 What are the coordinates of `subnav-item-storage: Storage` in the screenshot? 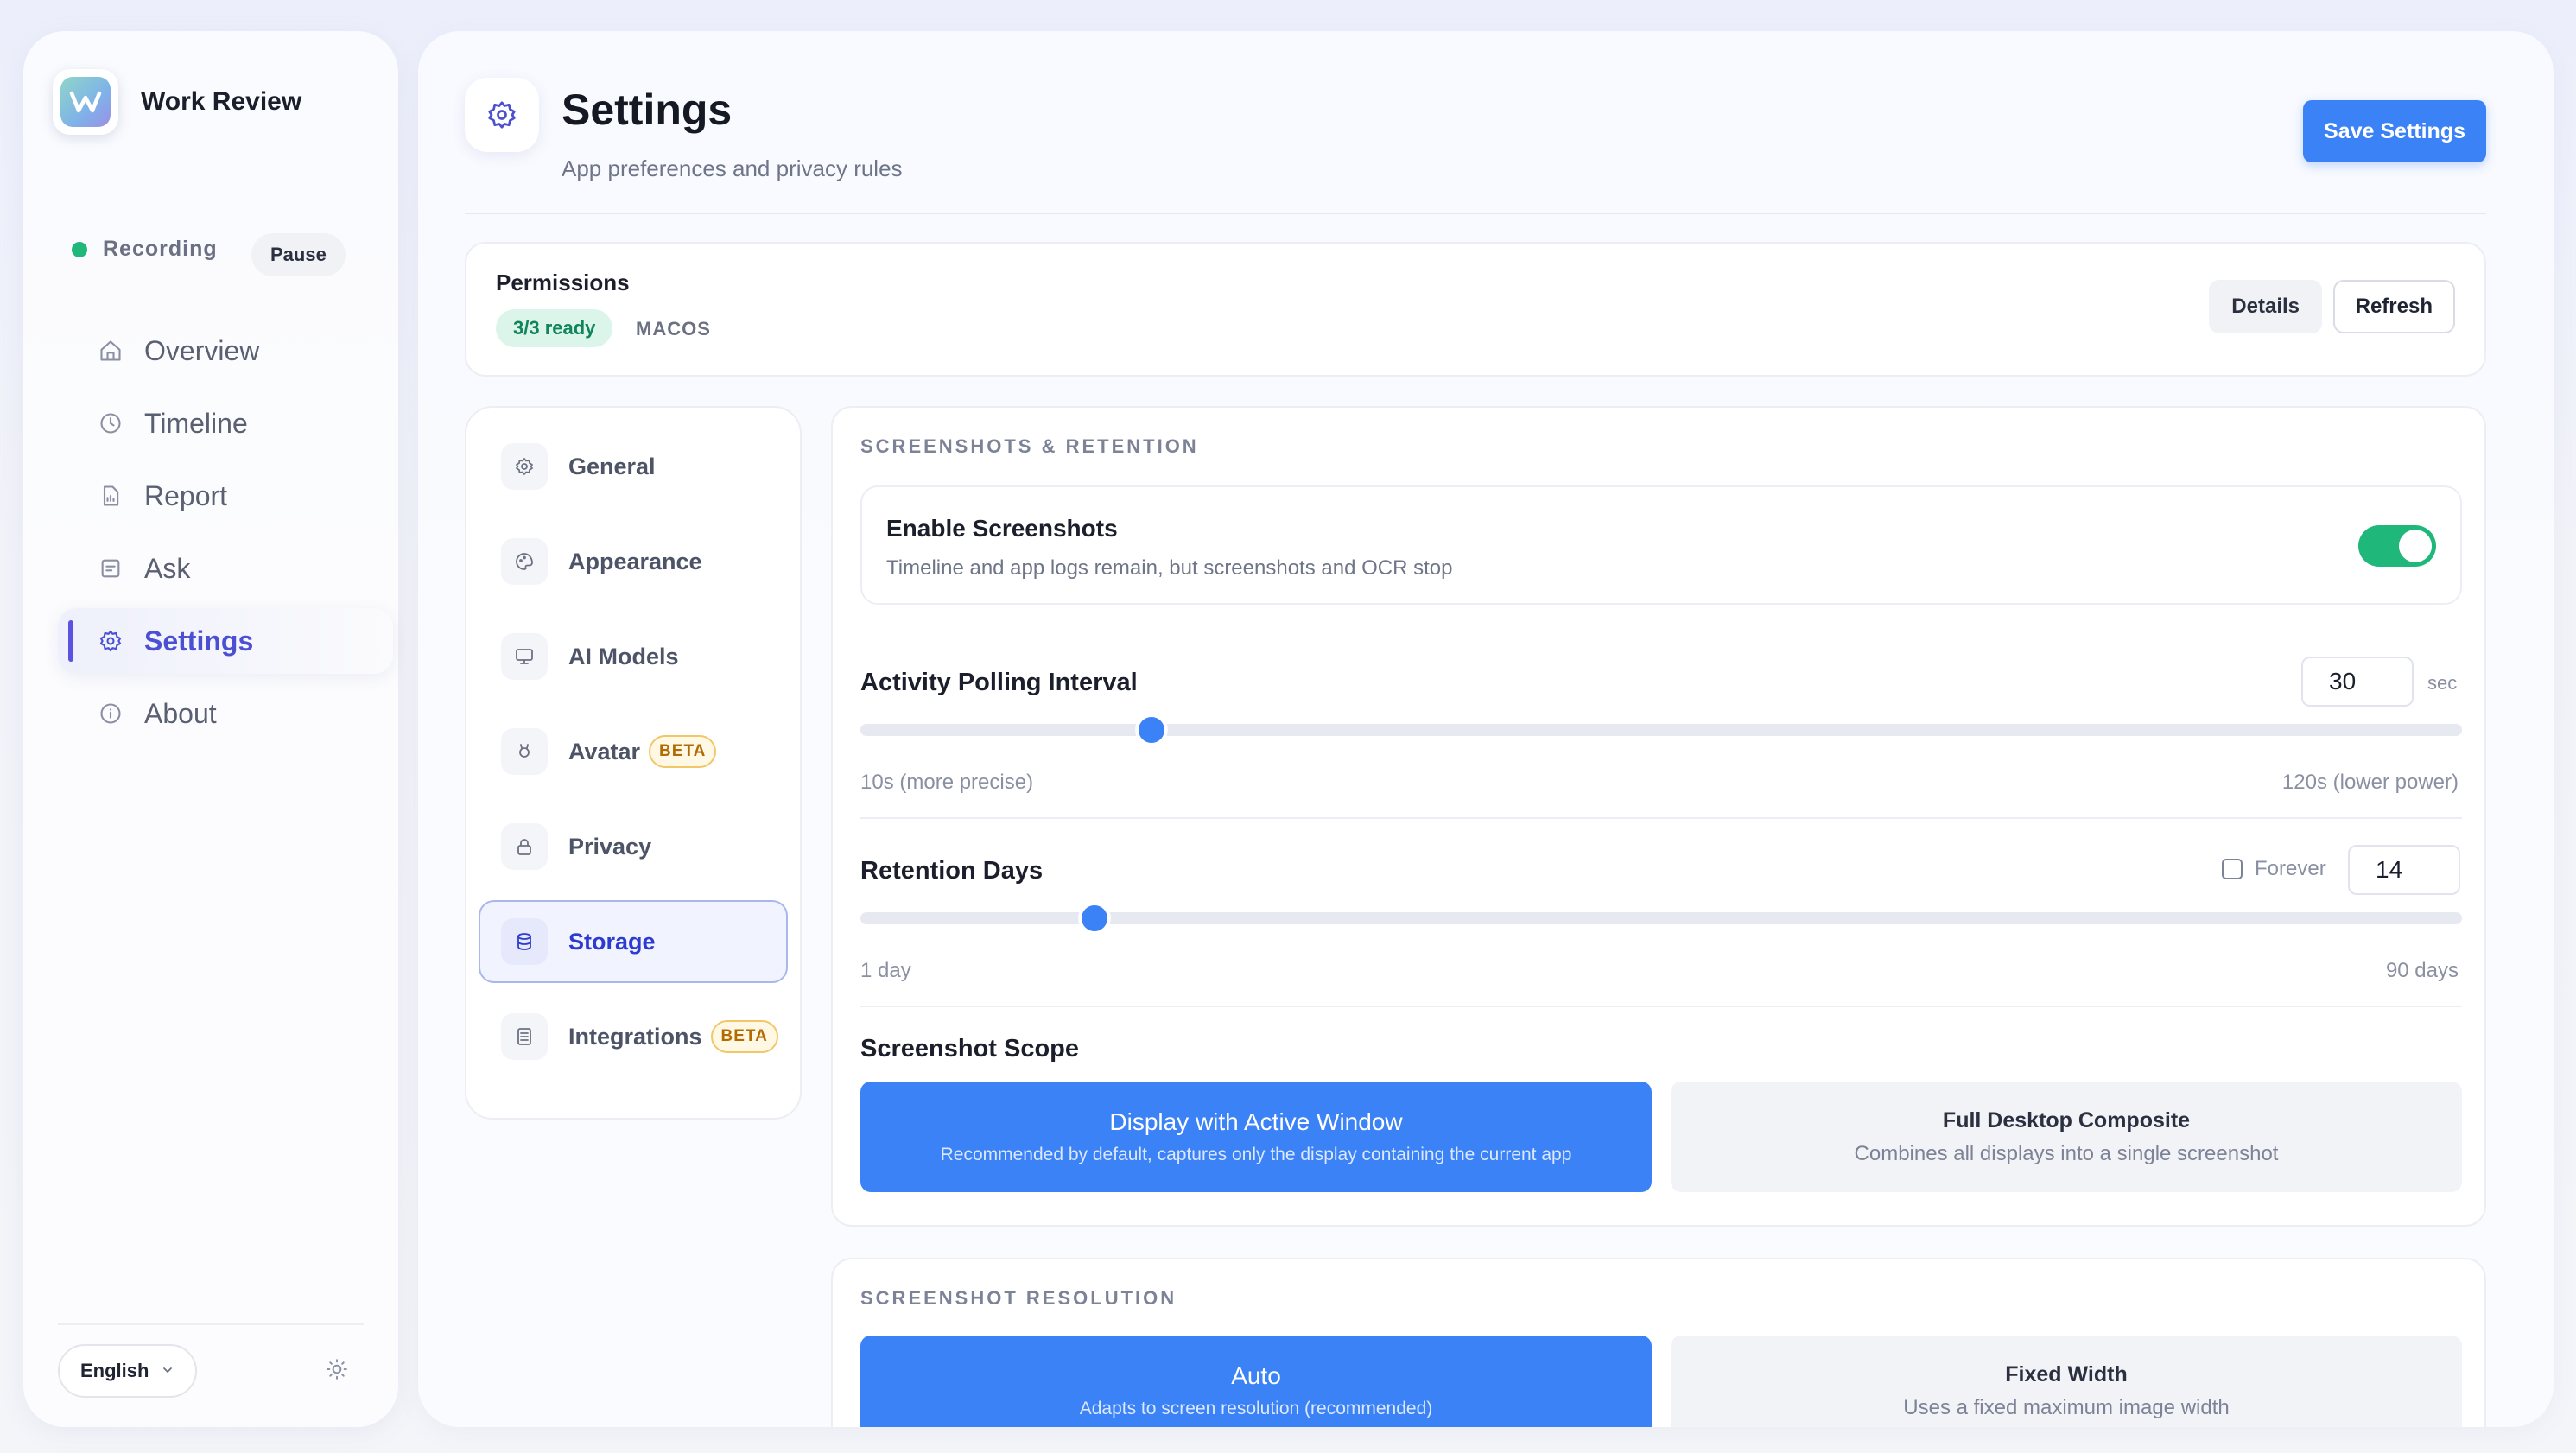 It's located at (633, 941).